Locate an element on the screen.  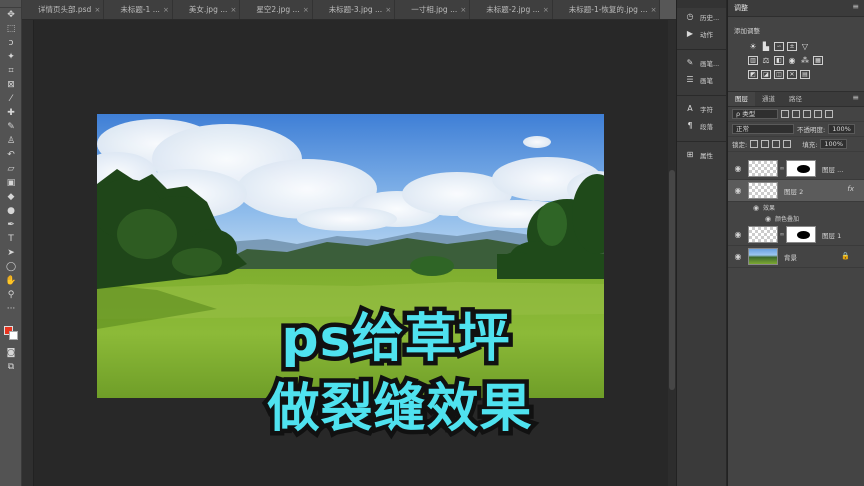
filter-shape-icon is located at coordinates (818, 114).